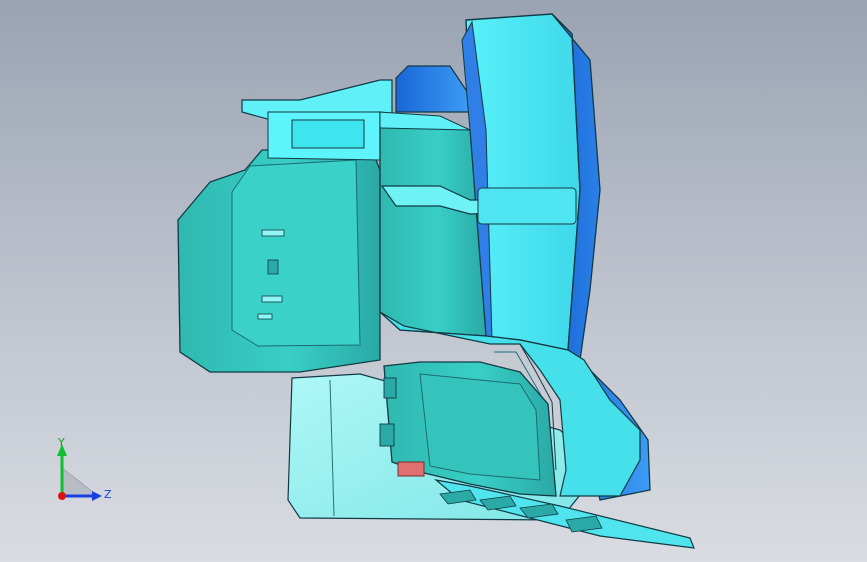  Describe the element at coordinates (527, 206) in the screenshot. I see `tab-mount` at that location.